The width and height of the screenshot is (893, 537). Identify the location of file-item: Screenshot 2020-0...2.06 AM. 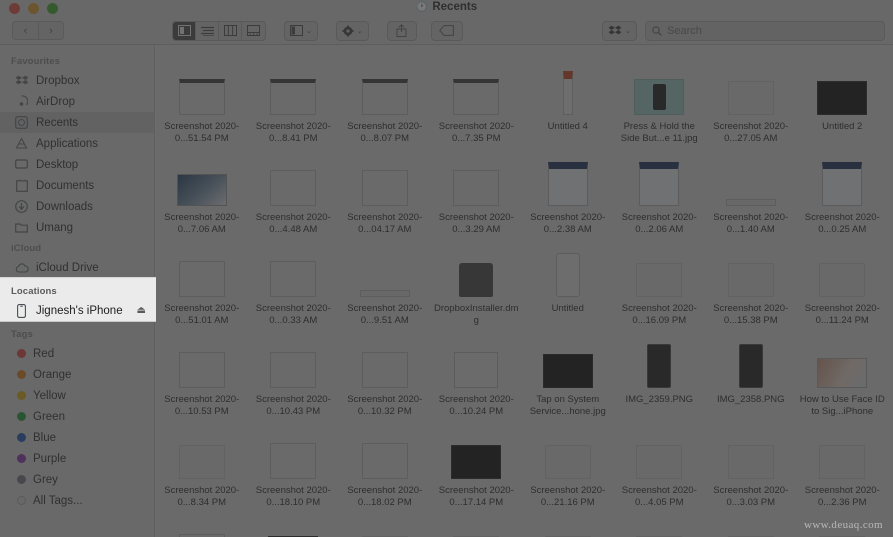
(660, 189).